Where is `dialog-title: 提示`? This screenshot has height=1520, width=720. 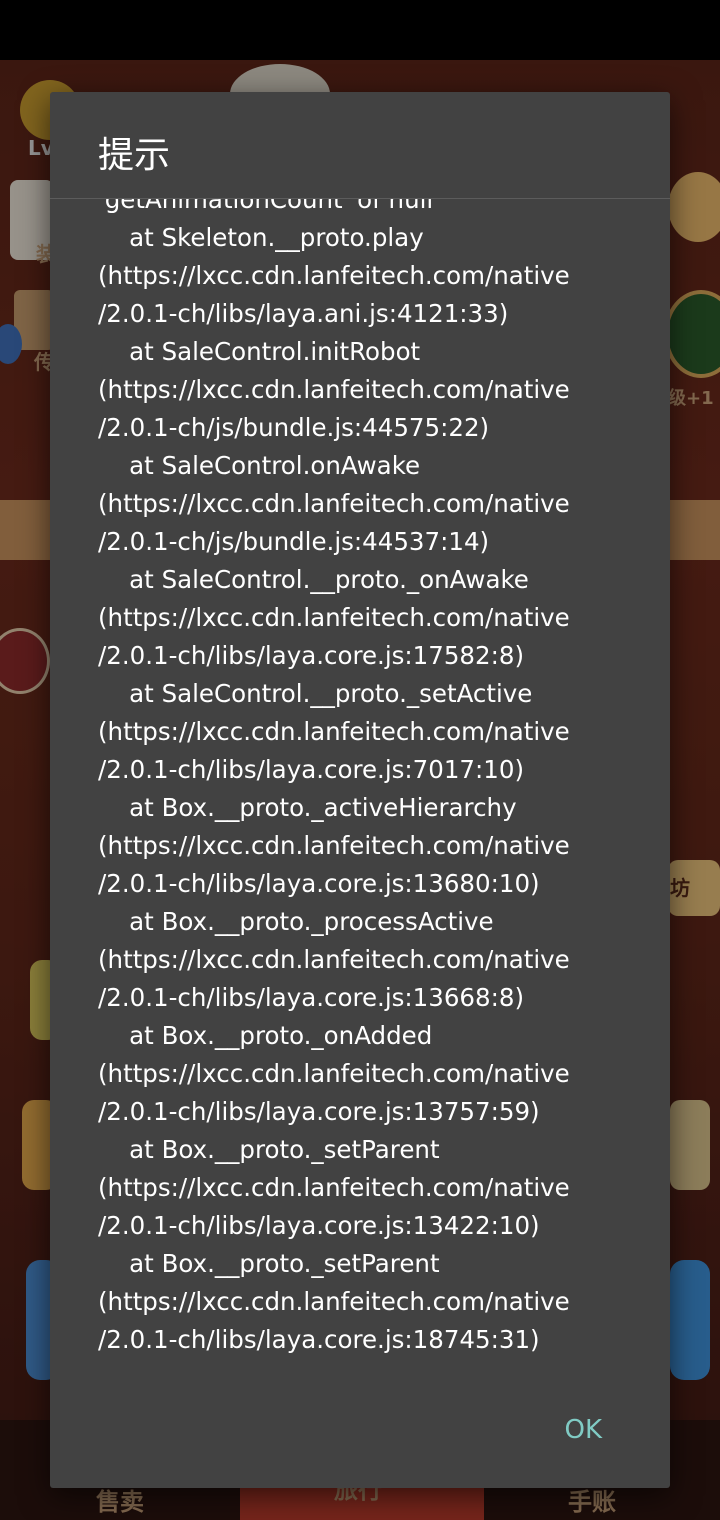
dialog-title: 提示 is located at coordinates (134, 155).